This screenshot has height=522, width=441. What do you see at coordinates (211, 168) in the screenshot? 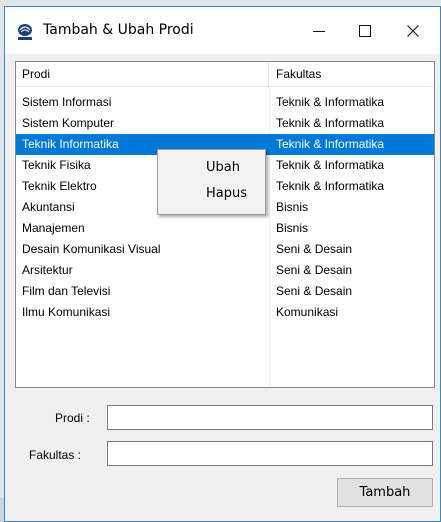
I see `context-menu-ubah: Ubah` at bounding box center [211, 168].